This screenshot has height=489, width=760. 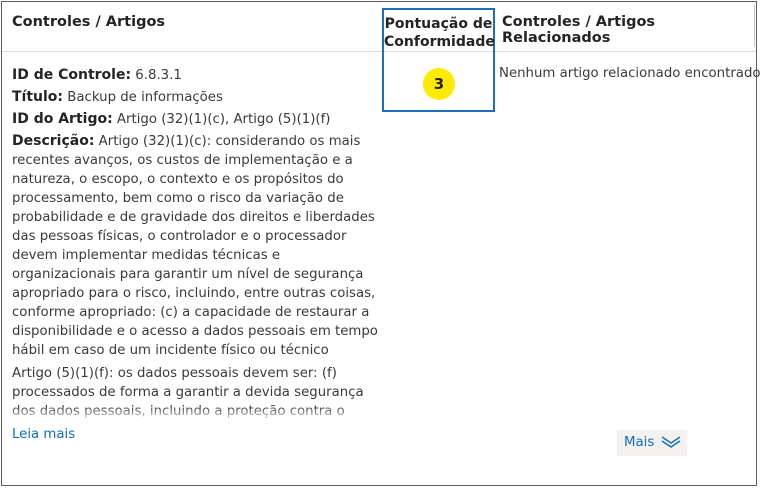 What do you see at coordinates (639, 442) in the screenshot?
I see `more-button-label: Mais` at bounding box center [639, 442].